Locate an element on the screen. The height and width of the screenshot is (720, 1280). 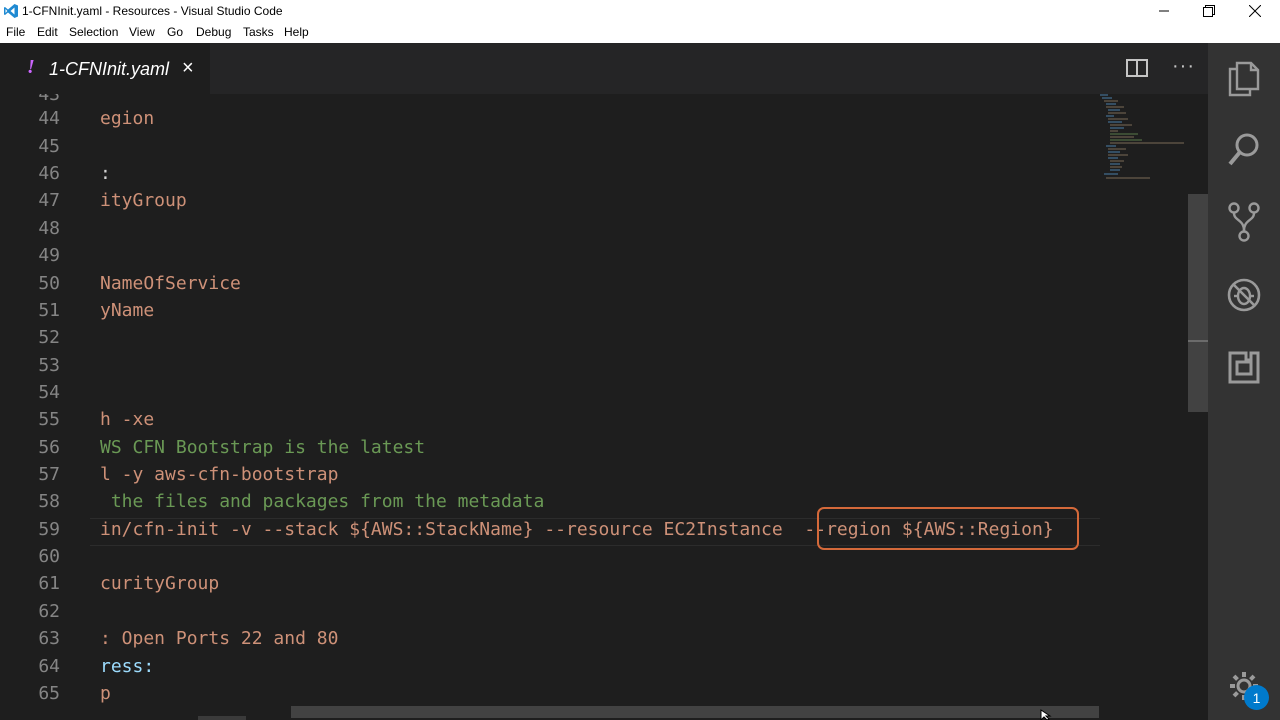
code-line: yName is located at coordinates (127, 310).